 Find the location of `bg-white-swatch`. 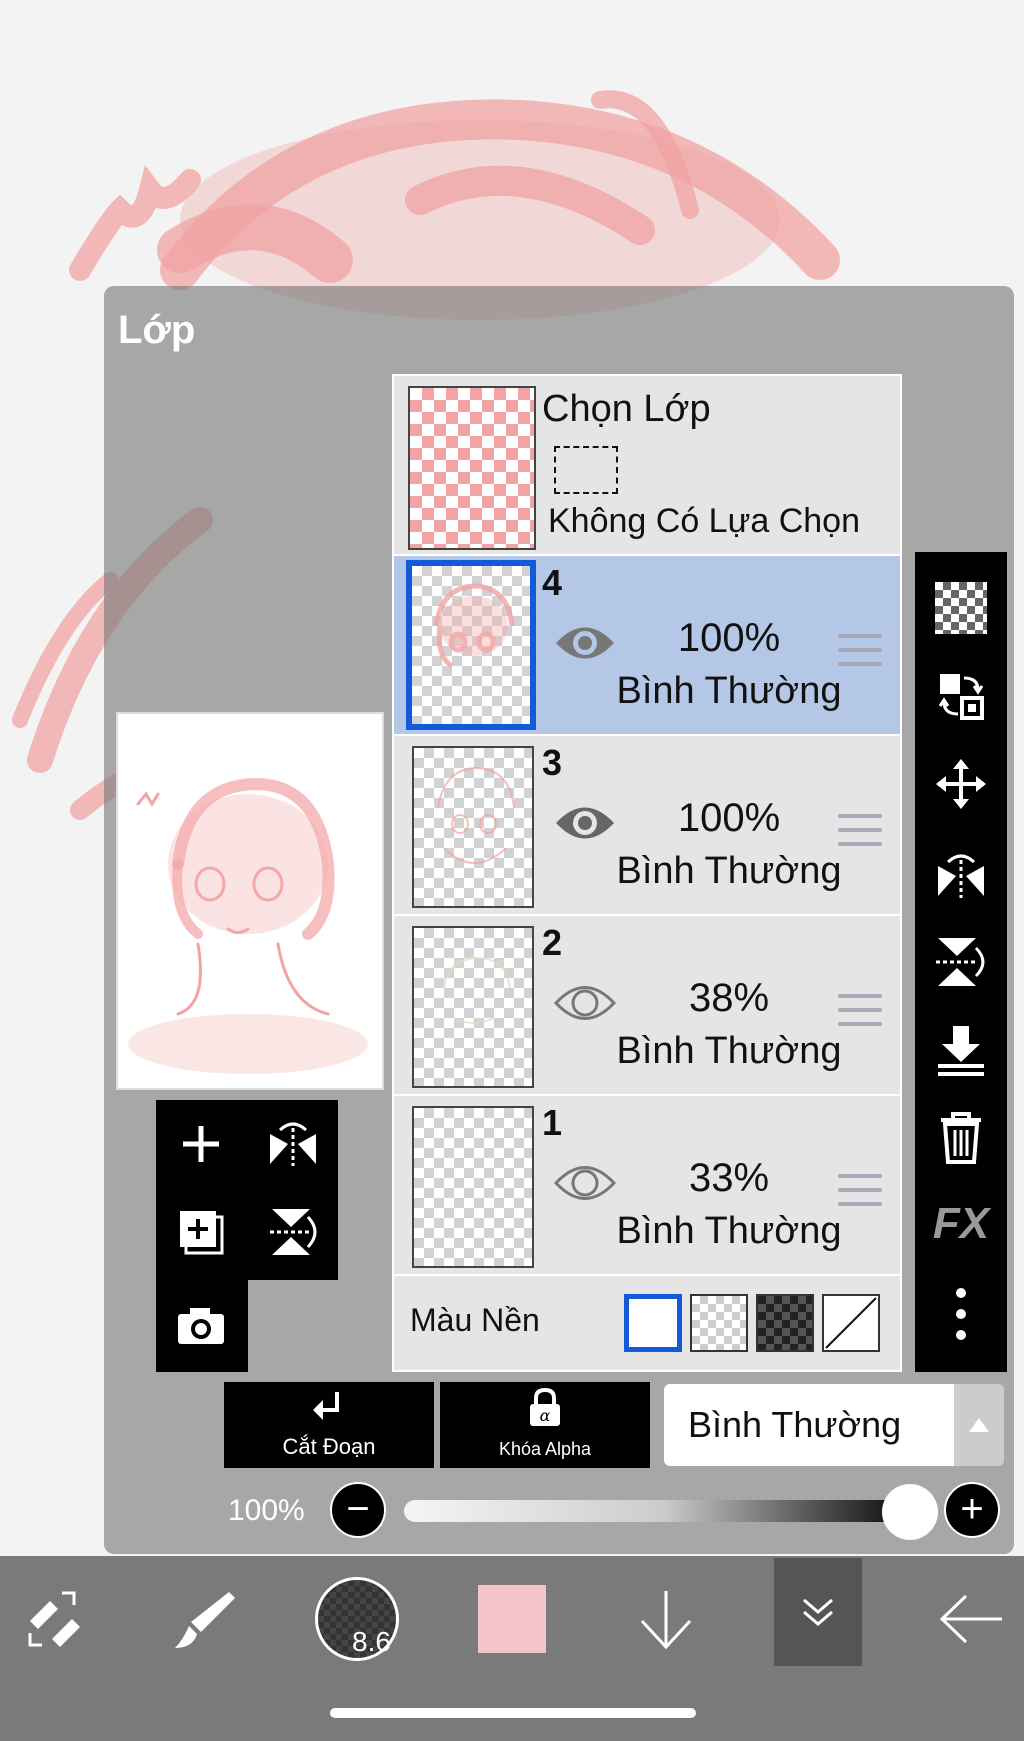

bg-white-swatch is located at coordinates (653, 1323).